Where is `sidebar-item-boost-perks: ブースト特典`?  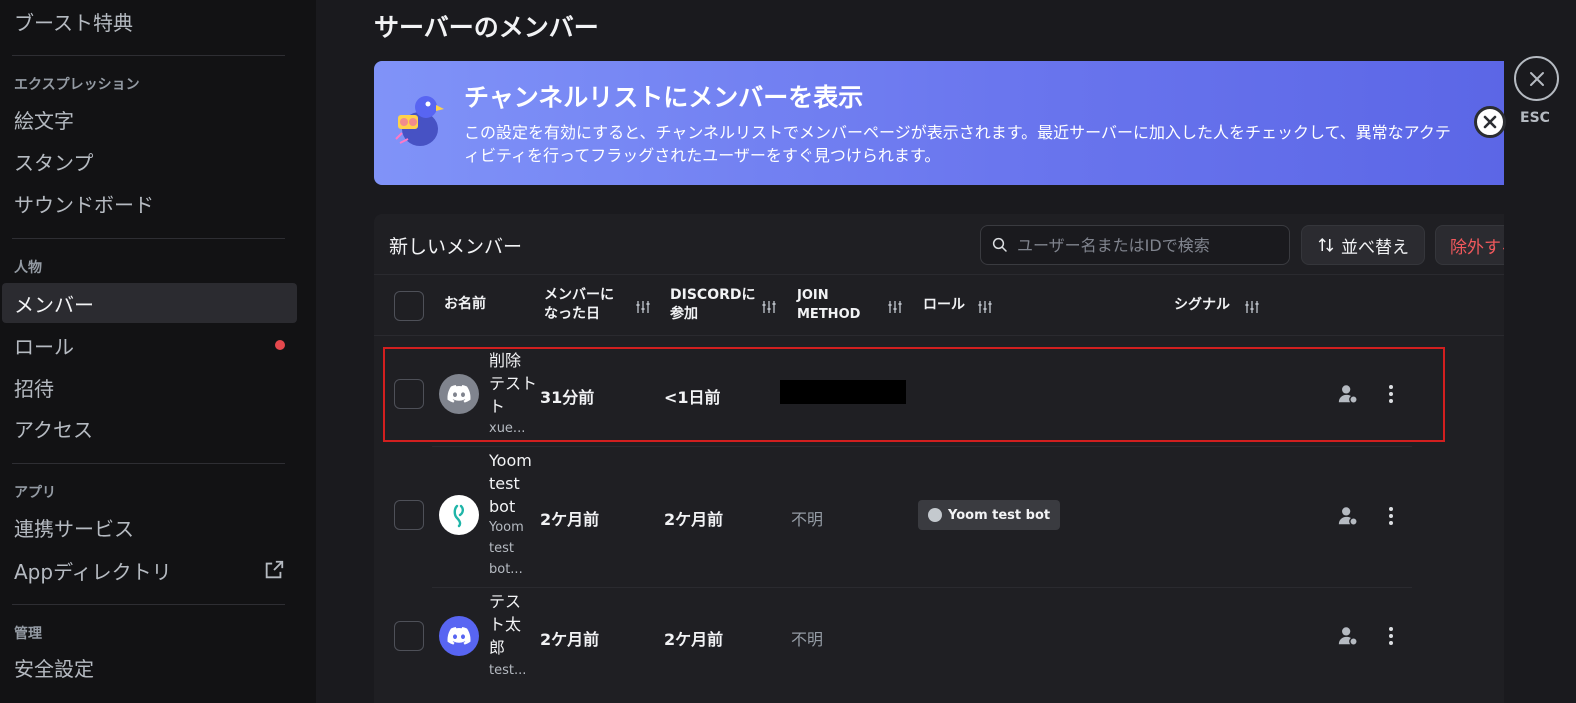
sidebar-item-boost-perks: ブースト特典 is located at coordinates (149, 21).